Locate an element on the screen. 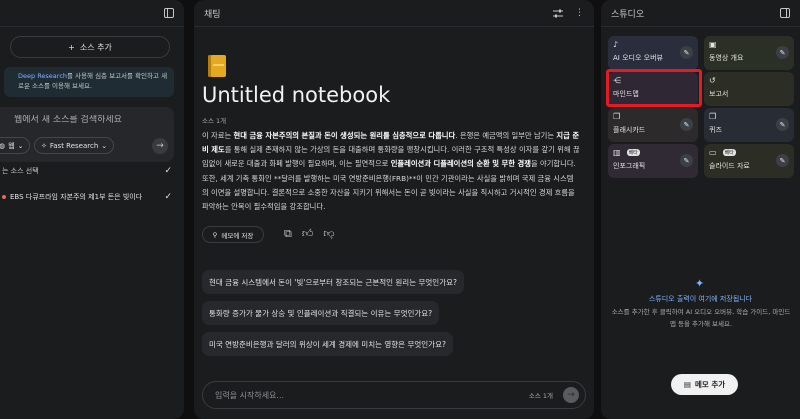 This screenshot has height=419, width=800. chat-input is located at coordinates (372, 395).